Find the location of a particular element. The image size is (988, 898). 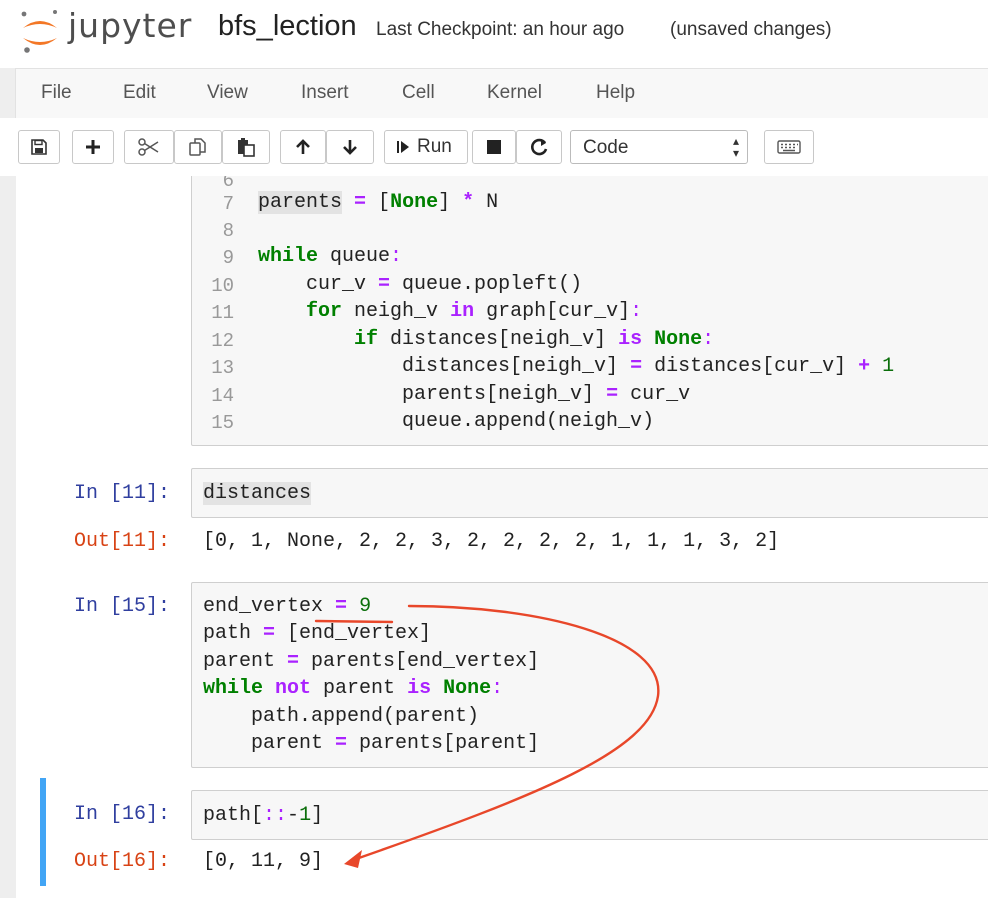

unsaved-indicator: (unsaved changes) is located at coordinates (751, 29).